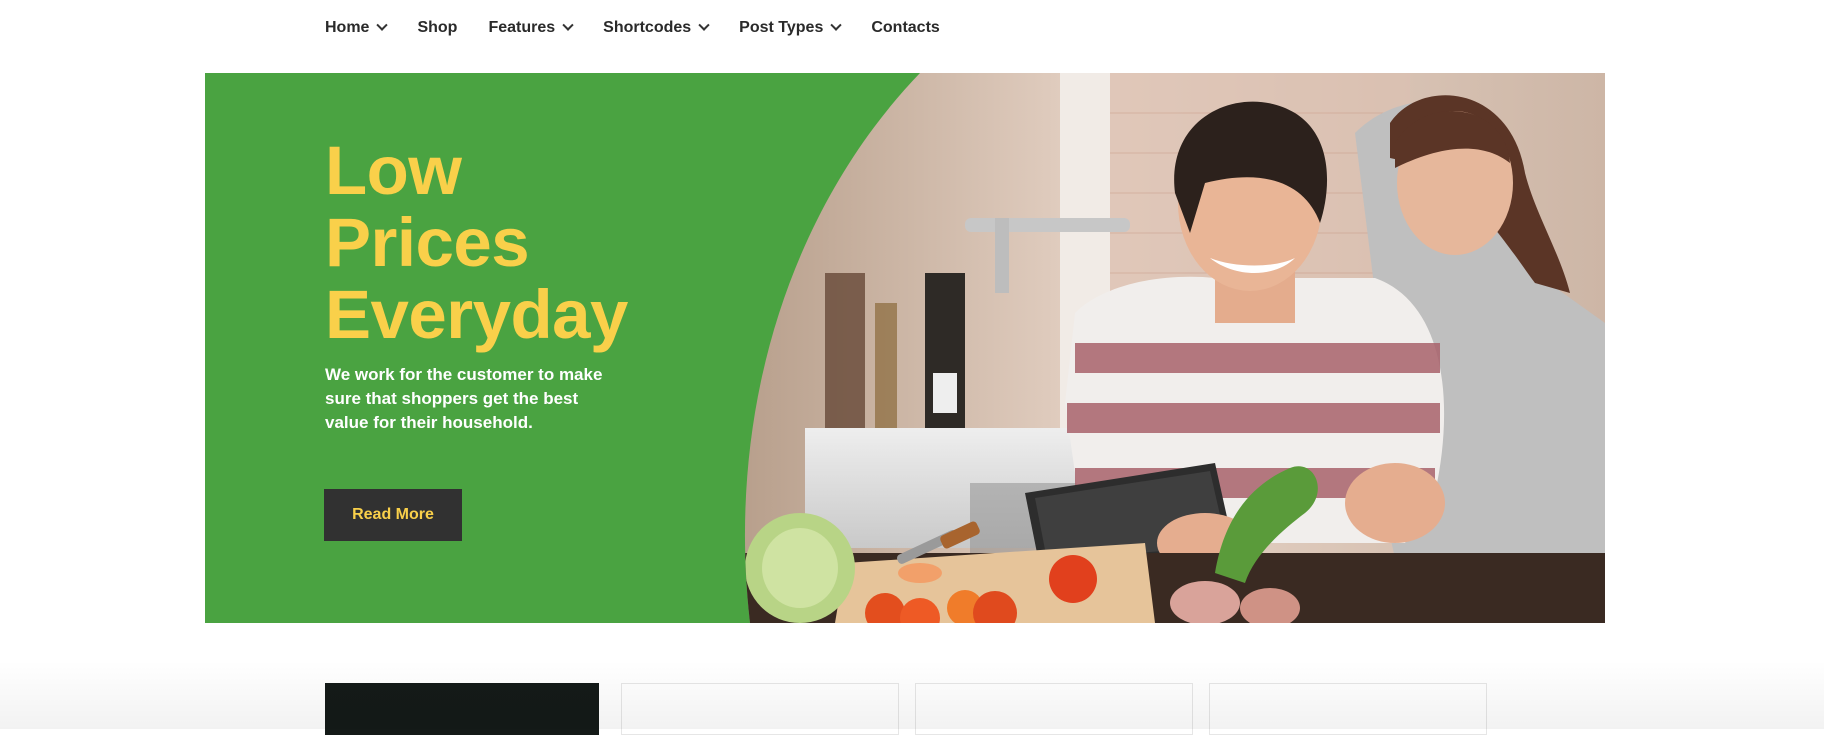  Describe the element at coordinates (393, 170) in the screenshot. I see `hero-title-line: Low` at that location.